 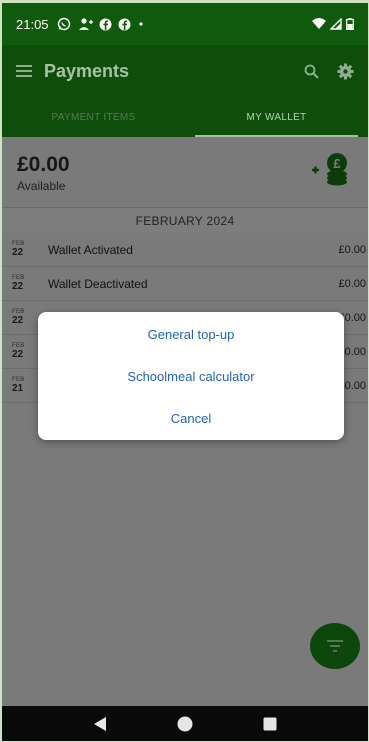 I want to click on notification-icons, so click(x=101, y=24).